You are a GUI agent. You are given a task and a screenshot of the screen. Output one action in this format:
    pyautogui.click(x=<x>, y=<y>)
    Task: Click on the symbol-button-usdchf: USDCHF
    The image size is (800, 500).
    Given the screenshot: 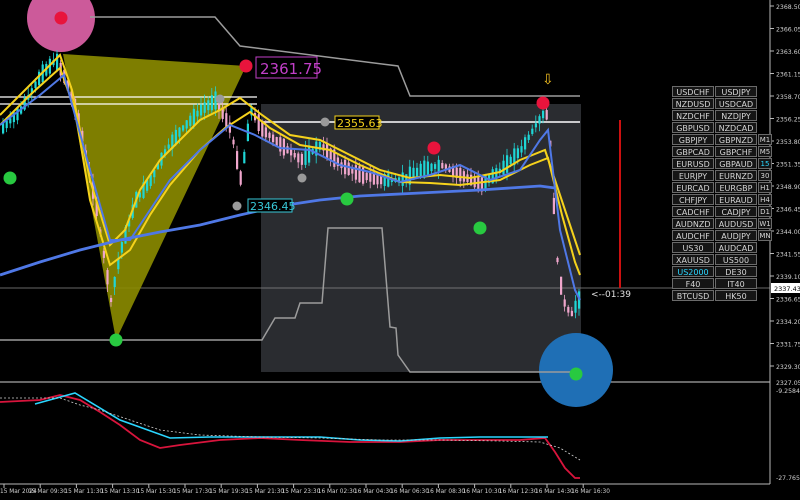 What is the action you would take?
    pyautogui.click(x=693, y=91)
    